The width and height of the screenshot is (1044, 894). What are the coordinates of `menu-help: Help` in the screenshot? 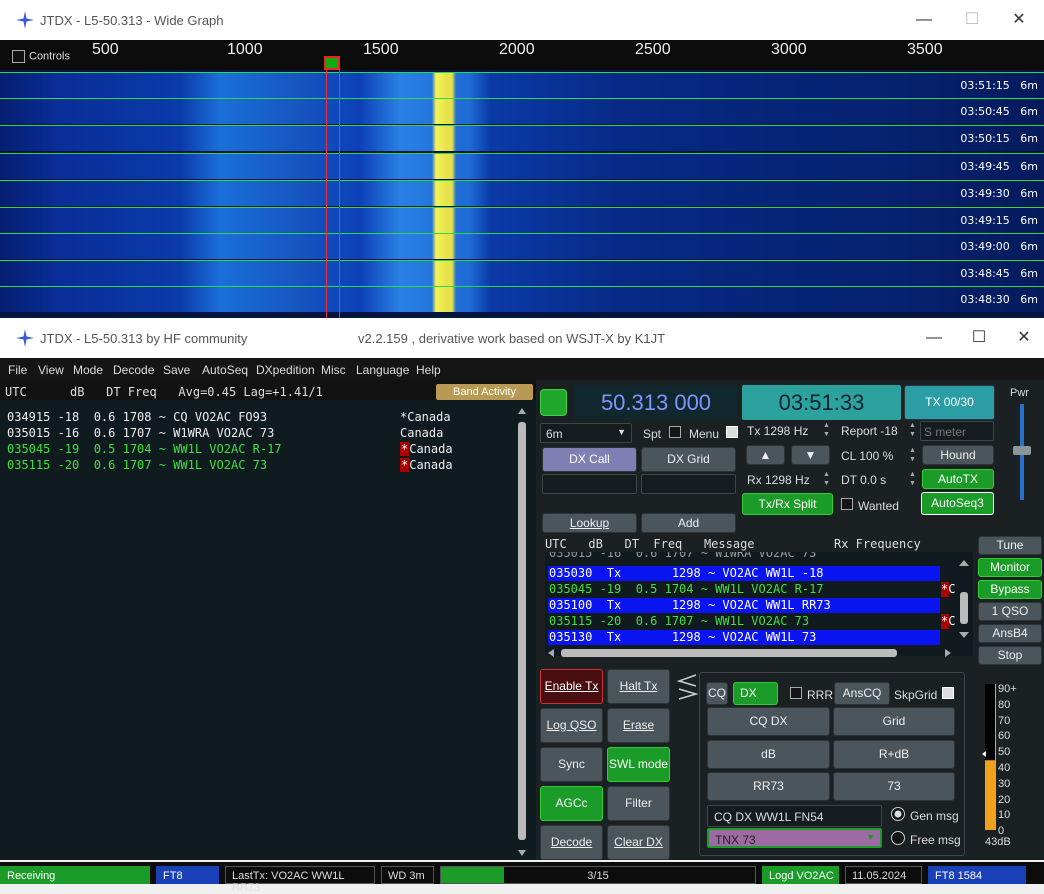 It's located at (428, 370).